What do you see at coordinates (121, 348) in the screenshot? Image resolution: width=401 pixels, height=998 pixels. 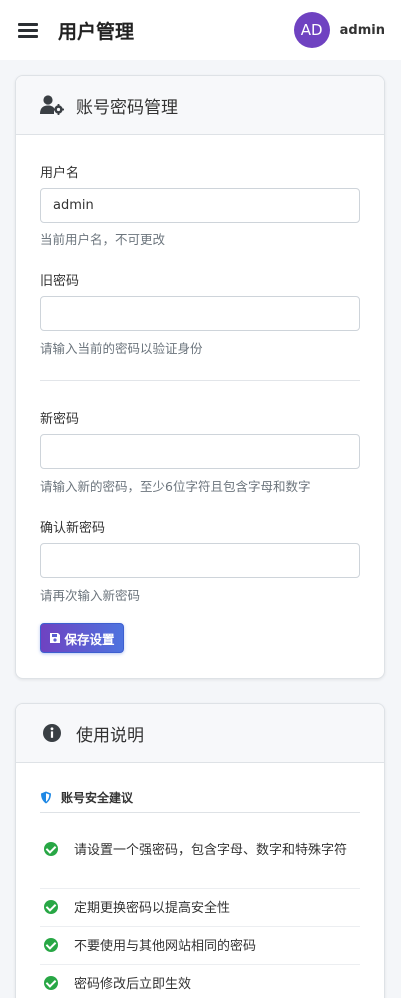 I see `old-password-help: 请输入当前的密码以验证身份` at bounding box center [121, 348].